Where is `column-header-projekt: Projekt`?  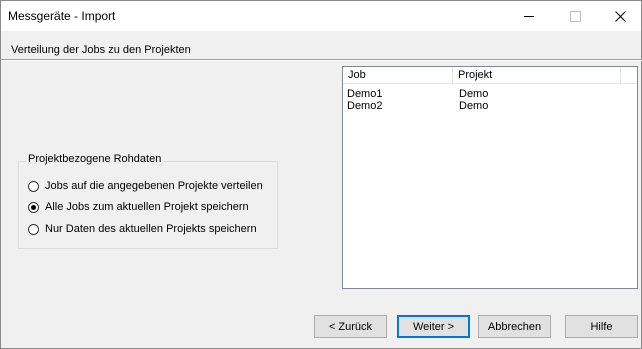
column-header-projekt: Projekt is located at coordinates (537, 75).